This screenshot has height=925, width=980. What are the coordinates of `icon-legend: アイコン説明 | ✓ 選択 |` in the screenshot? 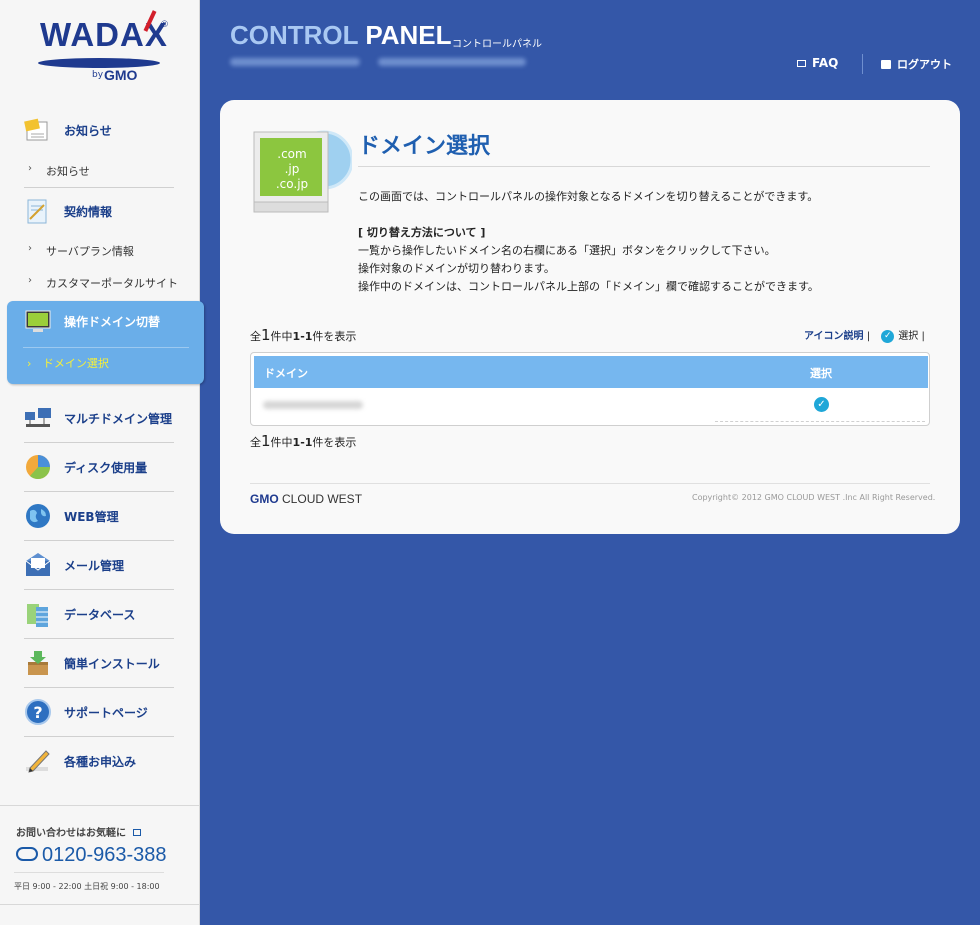 It's located at (864, 335).